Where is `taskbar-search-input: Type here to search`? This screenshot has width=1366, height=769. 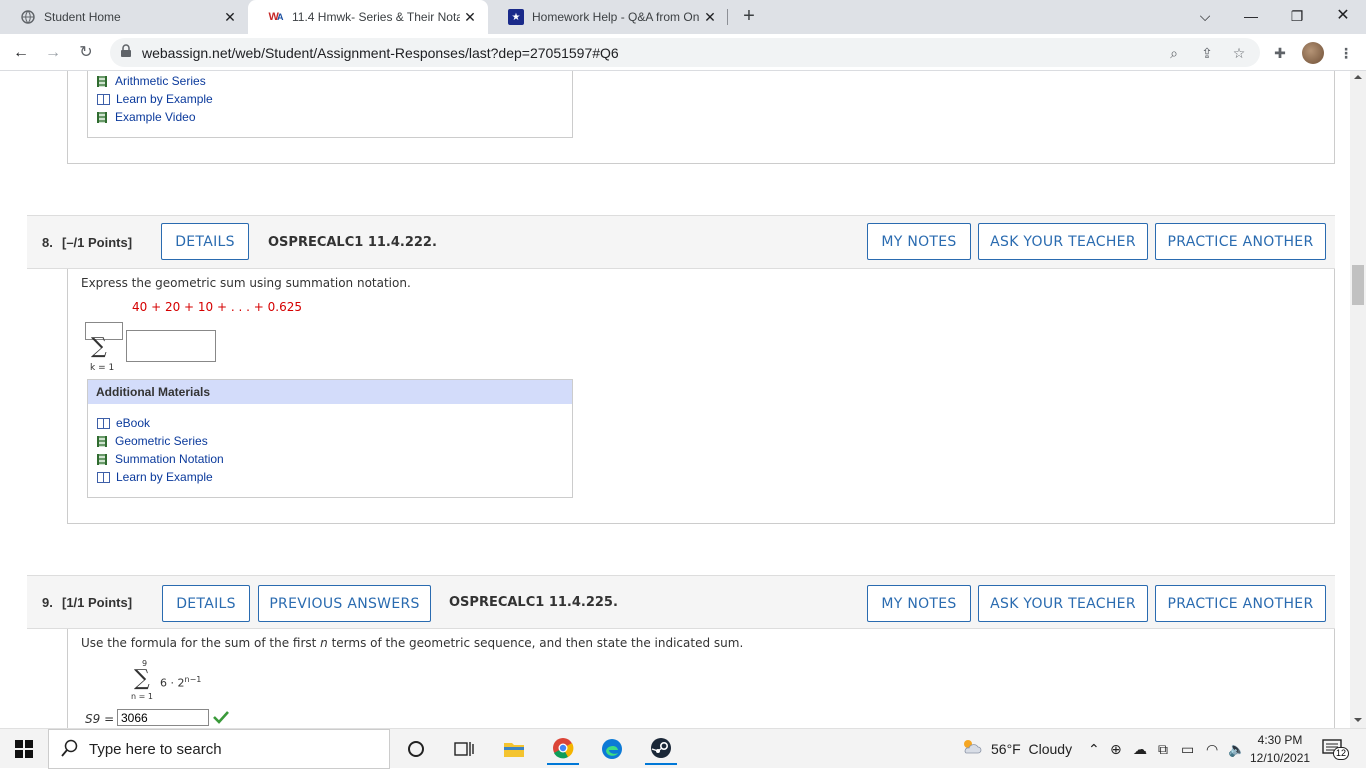
taskbar-search-input: Type here to search is located at coordinates (219, 749).